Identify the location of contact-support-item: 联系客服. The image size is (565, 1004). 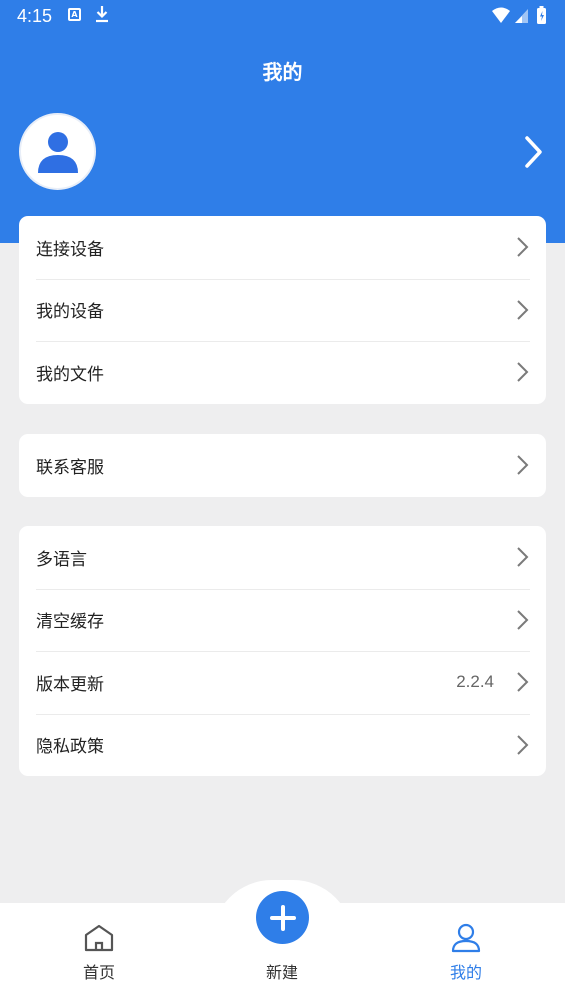
(282, 465).